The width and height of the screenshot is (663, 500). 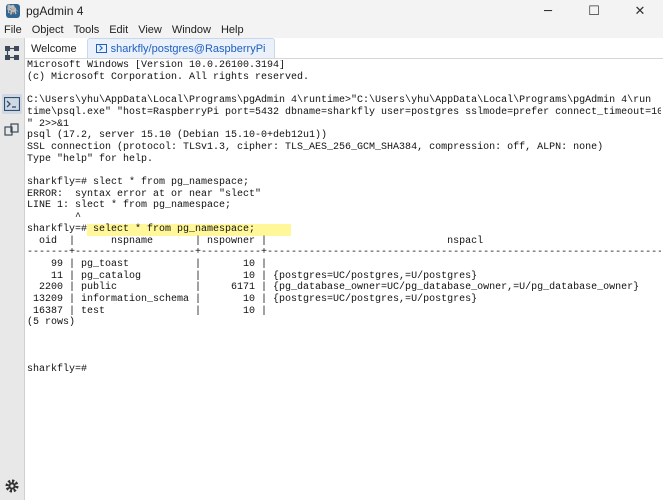 I want to click on window-title: pgAdmin 4, so click(x=55, y=11).